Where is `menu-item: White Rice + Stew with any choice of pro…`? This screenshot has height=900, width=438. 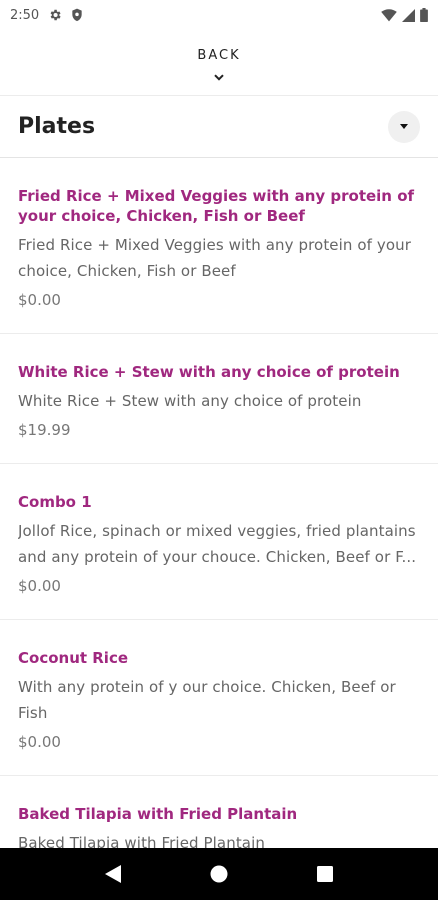
menu-item: White Rice + Stew with any choice of pro… is located at coordinates (219, 399).